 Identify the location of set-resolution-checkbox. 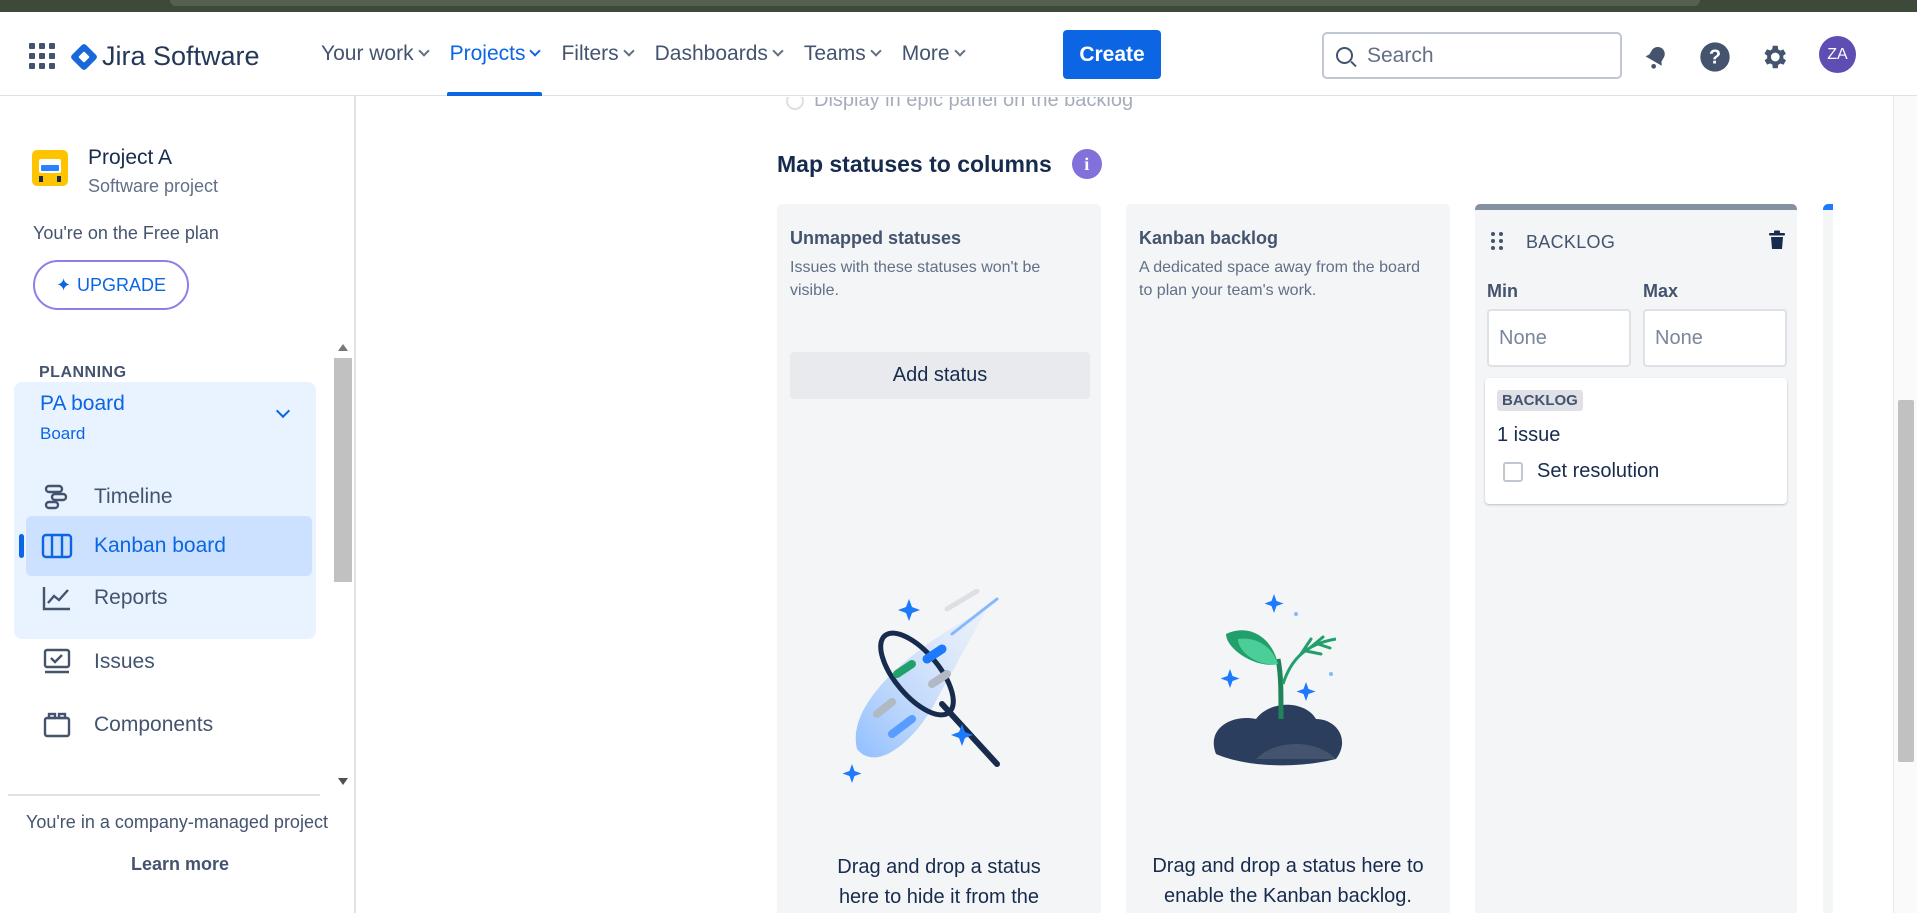
(1513, 471).